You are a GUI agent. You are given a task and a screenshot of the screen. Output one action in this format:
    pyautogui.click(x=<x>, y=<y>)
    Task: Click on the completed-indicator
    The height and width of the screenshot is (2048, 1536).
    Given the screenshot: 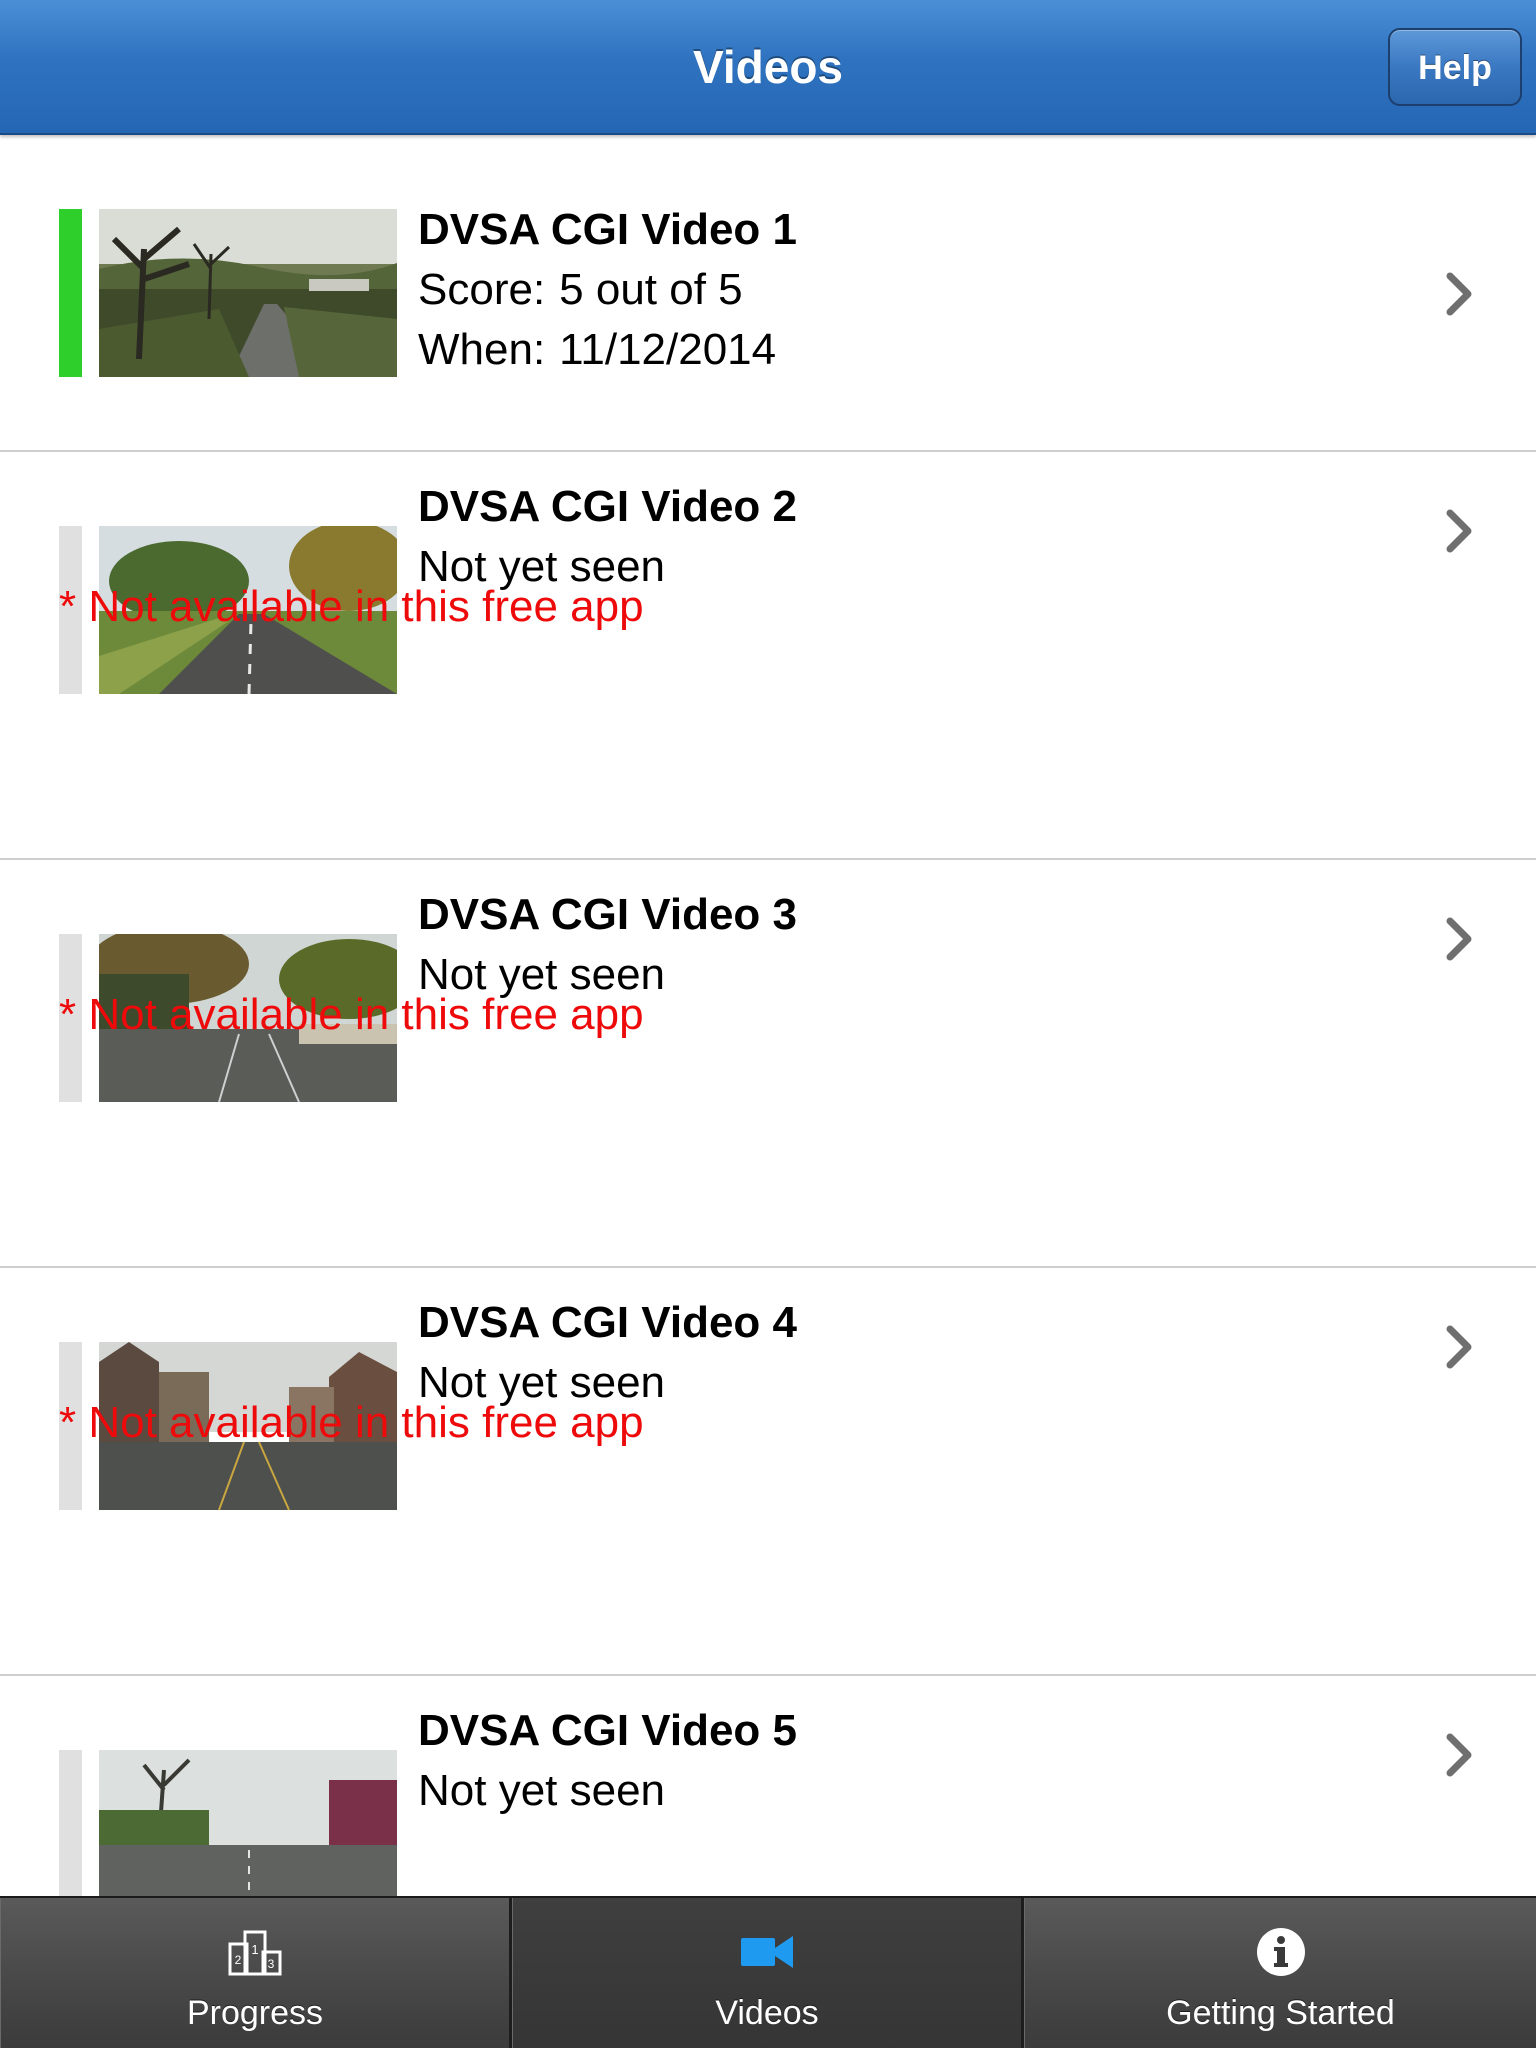 What is the action you would take?
    pyautogui.click(x=70, y=293)
    